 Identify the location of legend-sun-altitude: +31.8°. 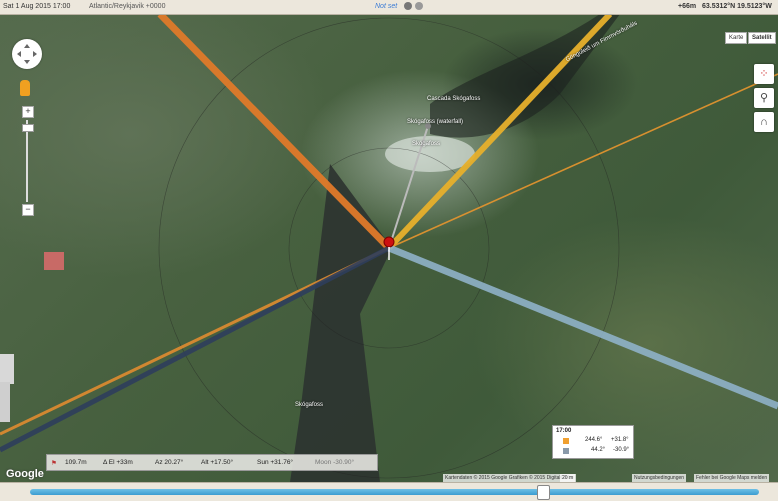
(620, 440).